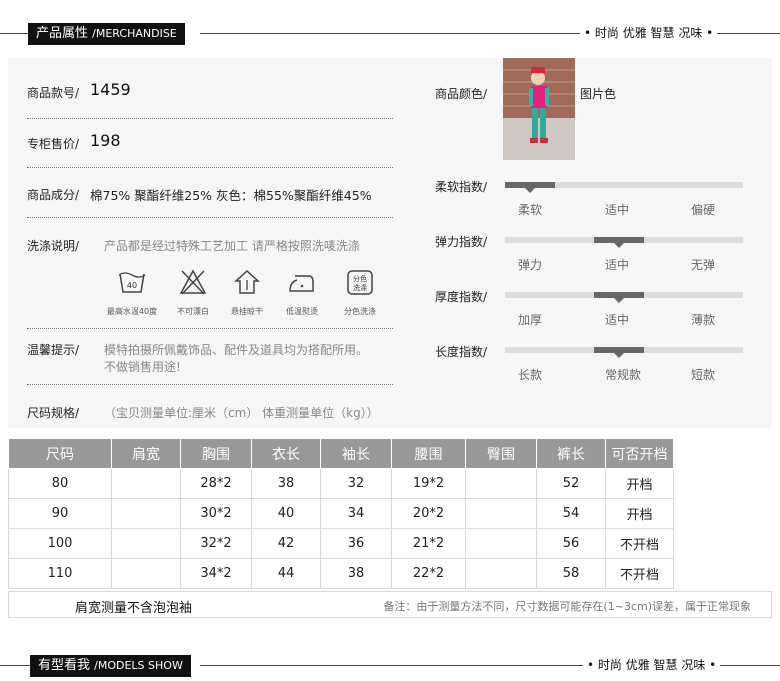 This screenshot has width=780, height=681. I want to click on size-table-header-cell: 衣长, so click(286, 453).